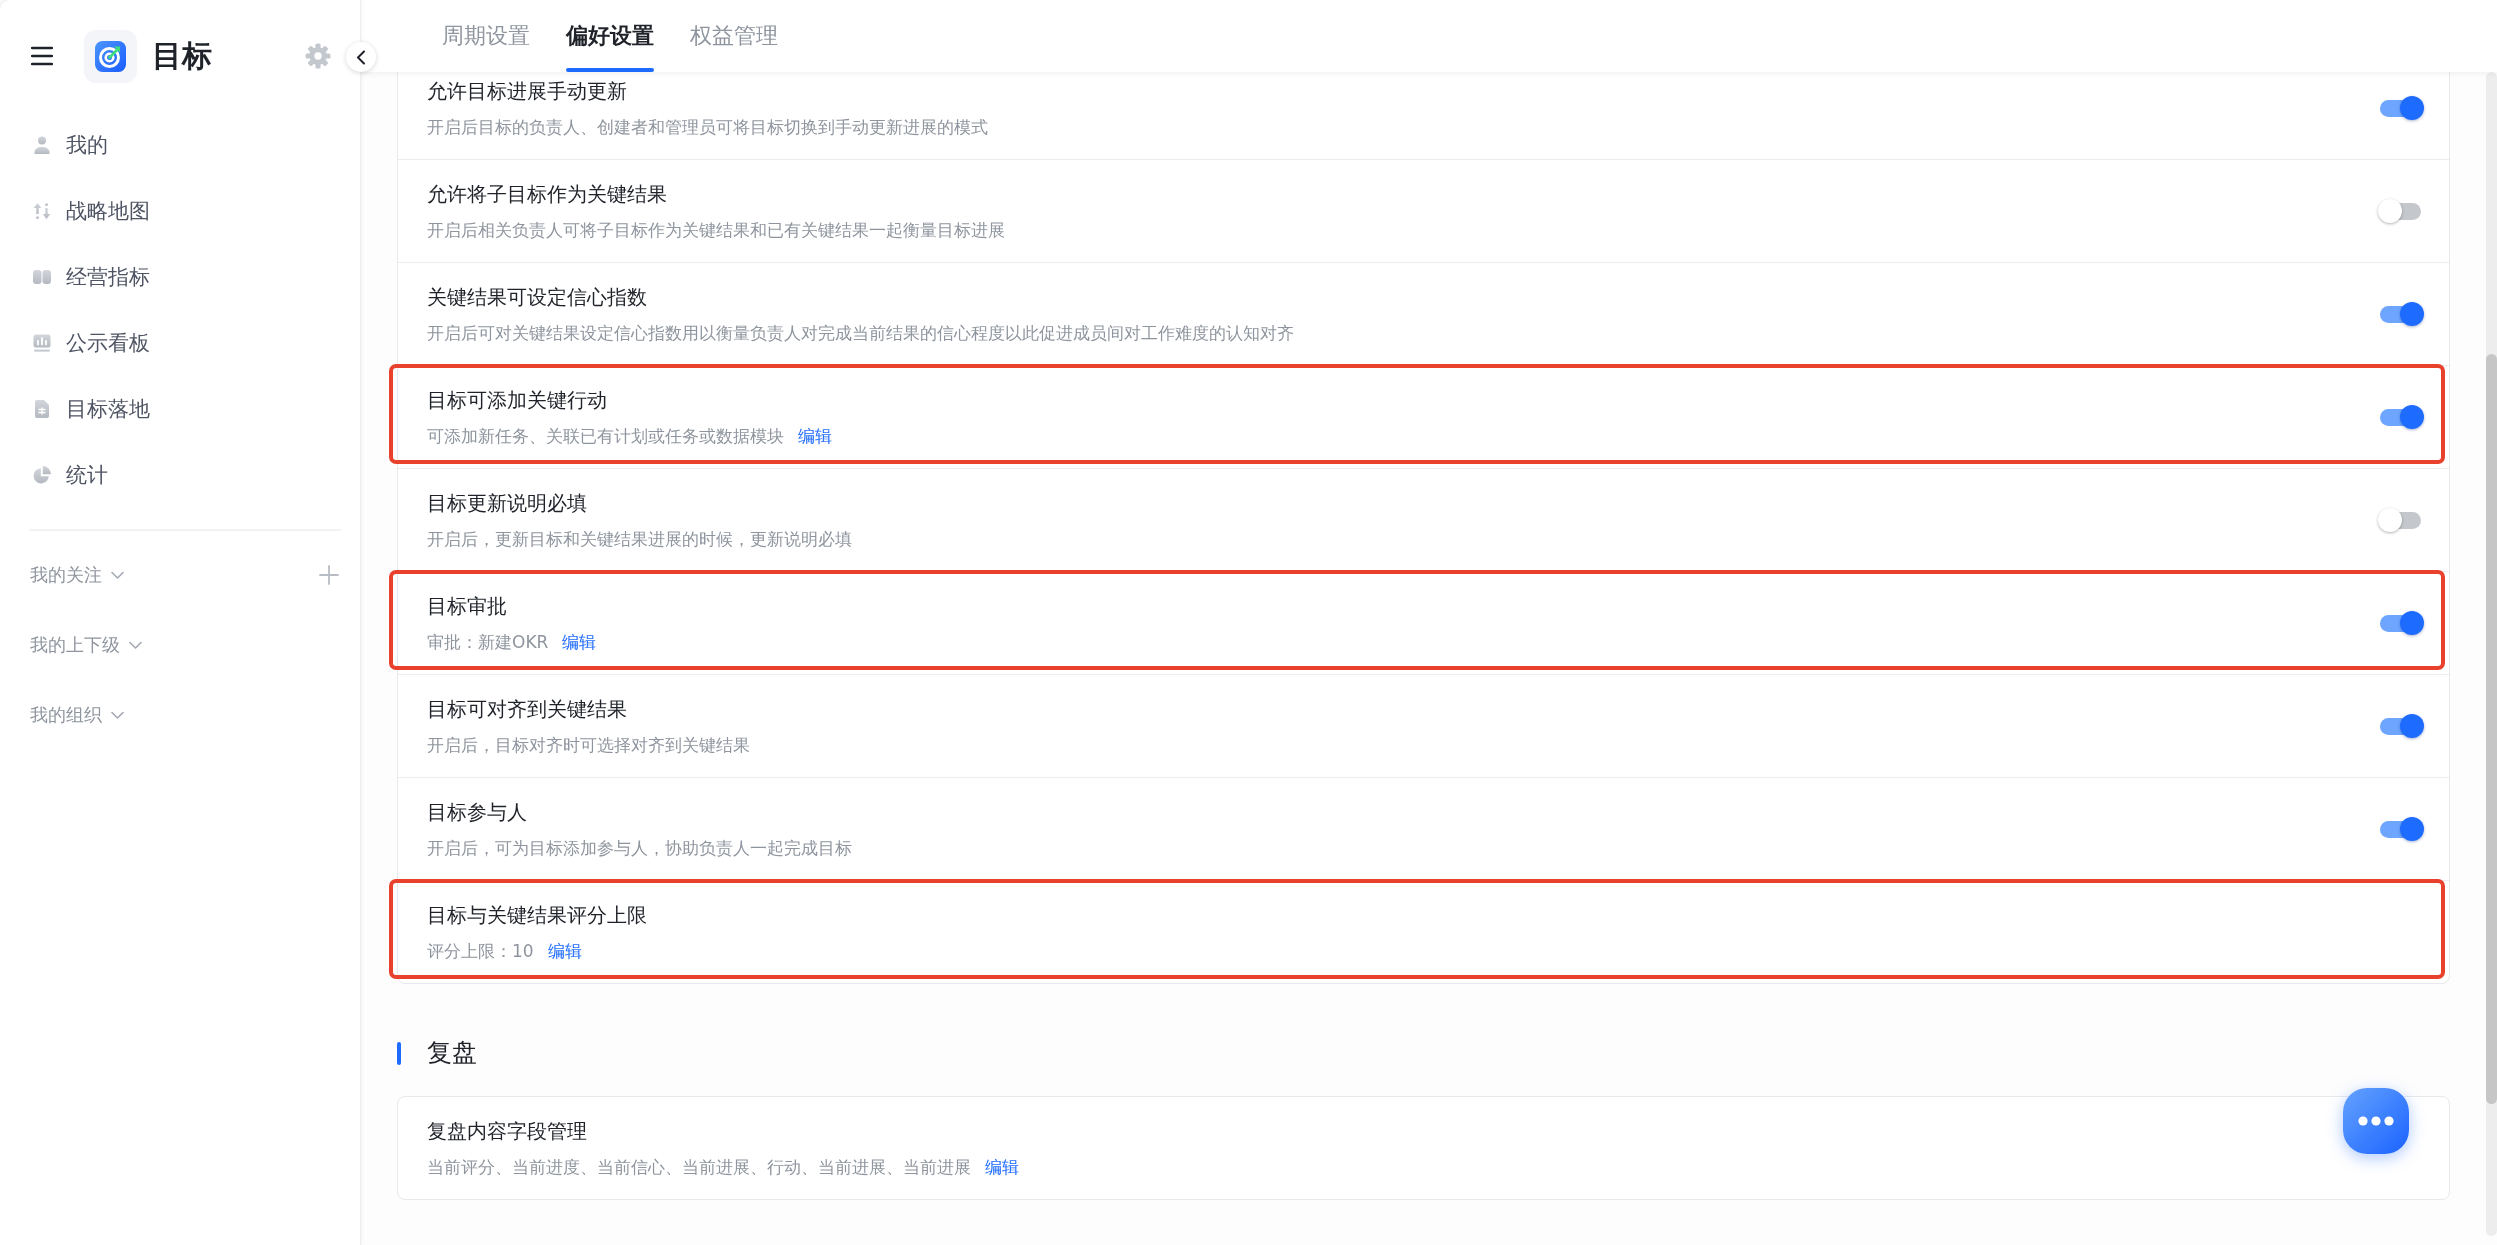 The image size is (2497, 1245). What do you see at coordinates (66, 575) in the screenshot?
I see `group-label: 我的关注` at bounding box center [66, 575].